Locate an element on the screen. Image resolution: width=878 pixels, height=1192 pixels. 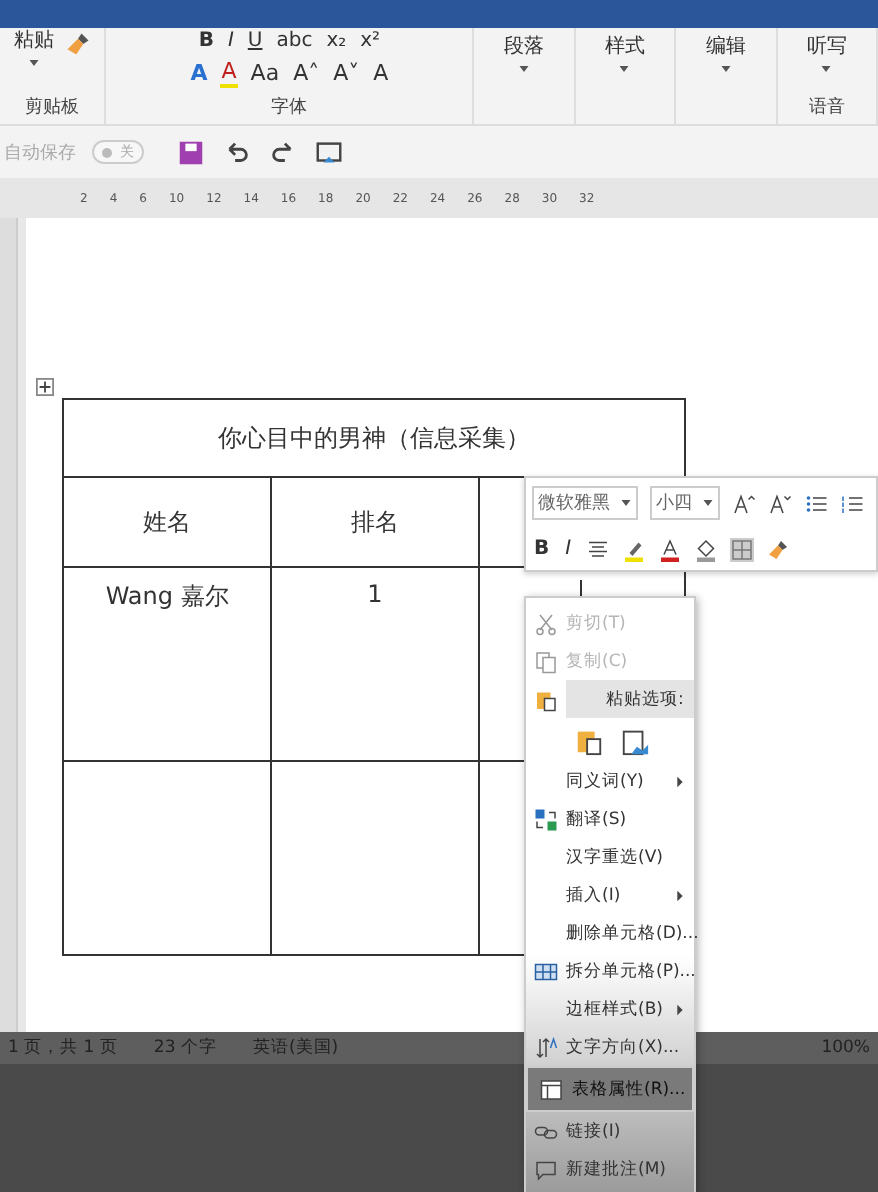
borders-icon is located at coordinates (741, 549).